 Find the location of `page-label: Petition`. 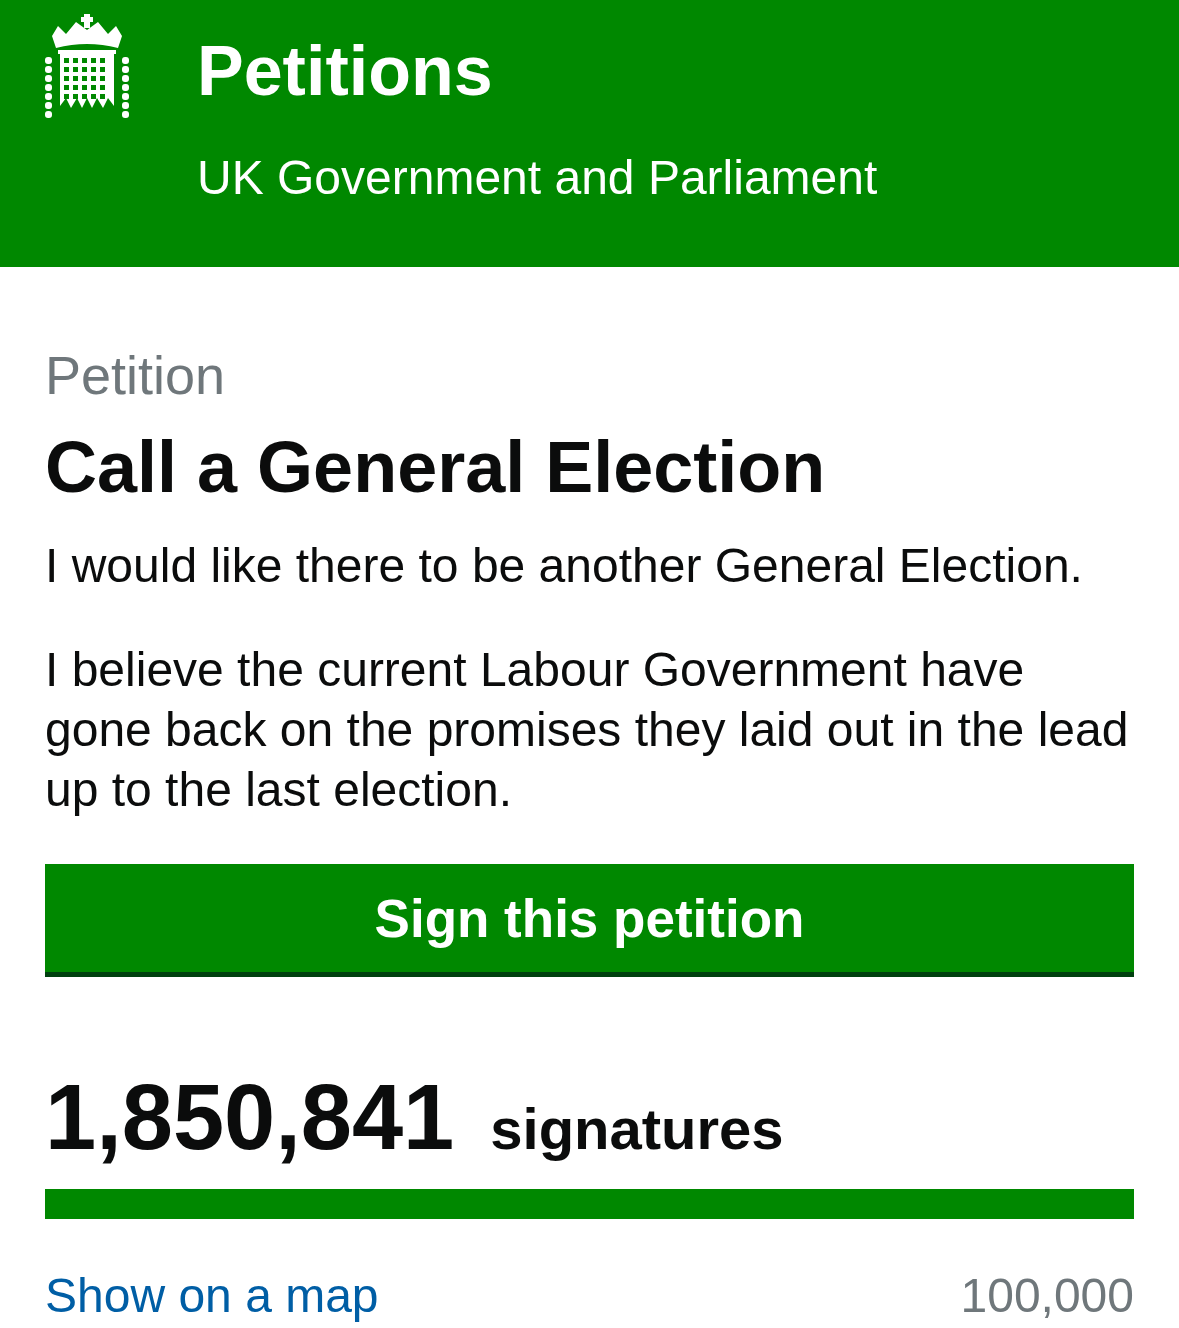

page-label: Petition is located at coordinates (136, 375).